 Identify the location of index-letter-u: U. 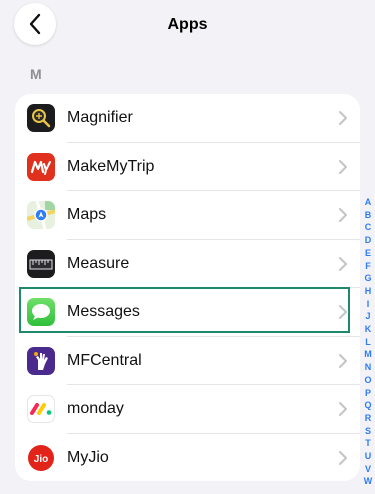
(368, 456).